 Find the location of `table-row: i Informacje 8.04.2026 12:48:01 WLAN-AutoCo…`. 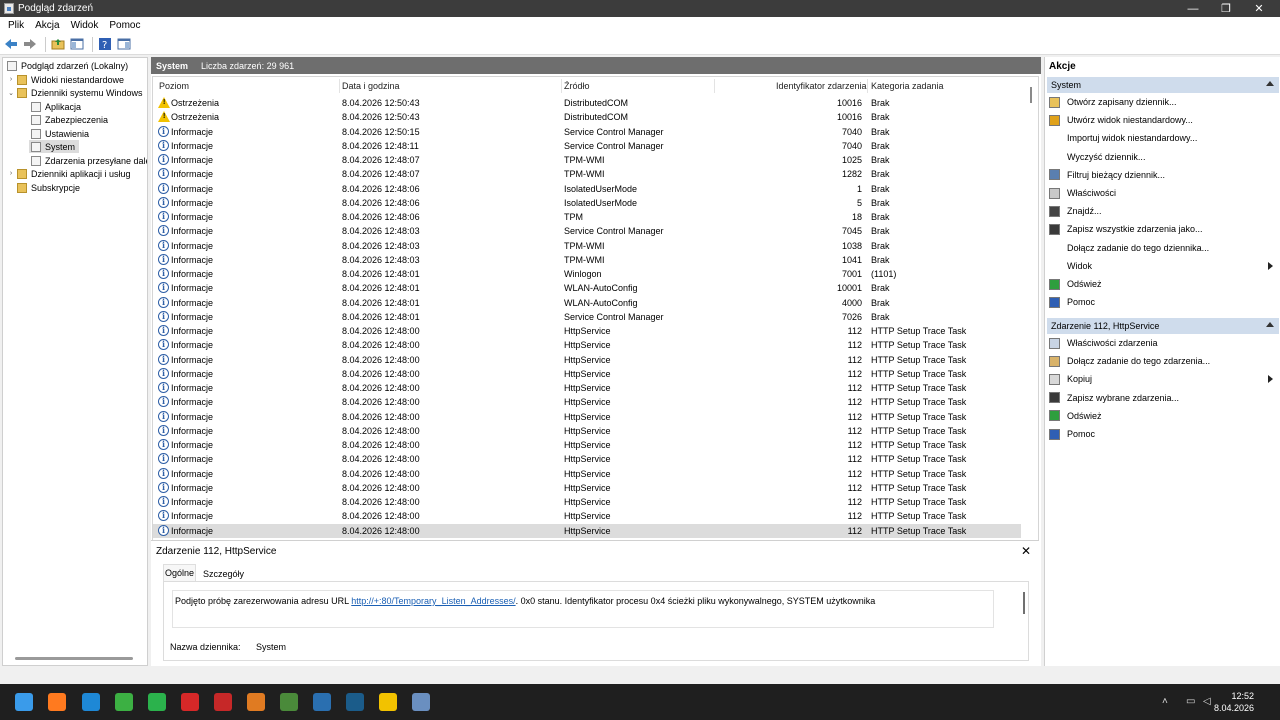

table-row: i Informacje 8.04.2026 12:48:01 WLAN-AutoCo… is located at coordinates (587, 303).